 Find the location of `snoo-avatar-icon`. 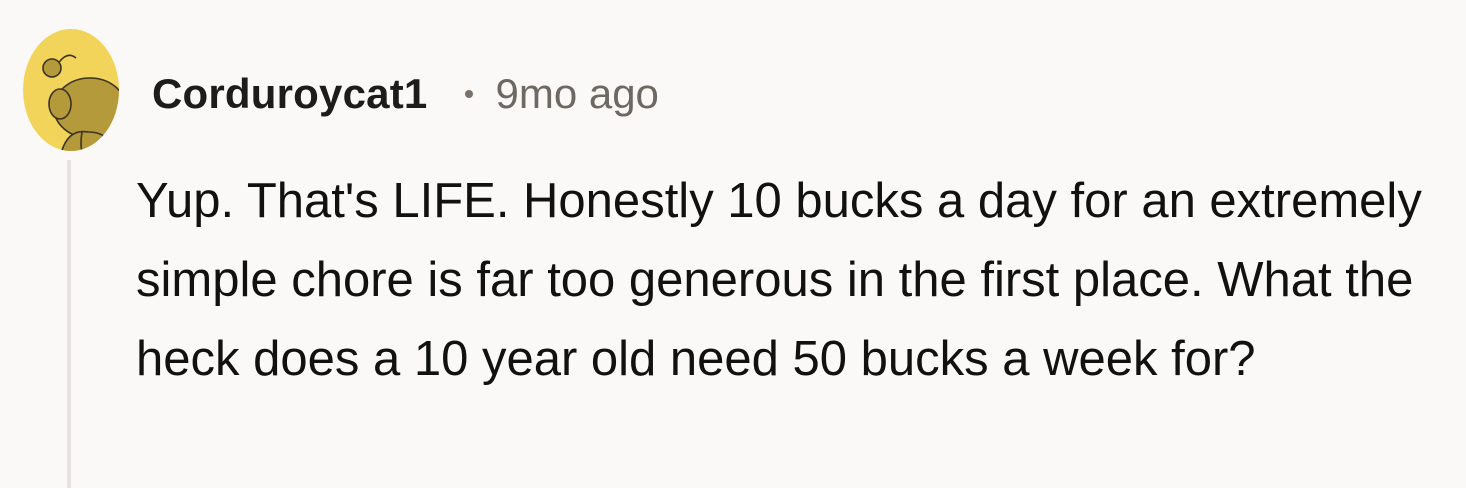

snoo-avatar-icon is located at coordinates (71, 90).